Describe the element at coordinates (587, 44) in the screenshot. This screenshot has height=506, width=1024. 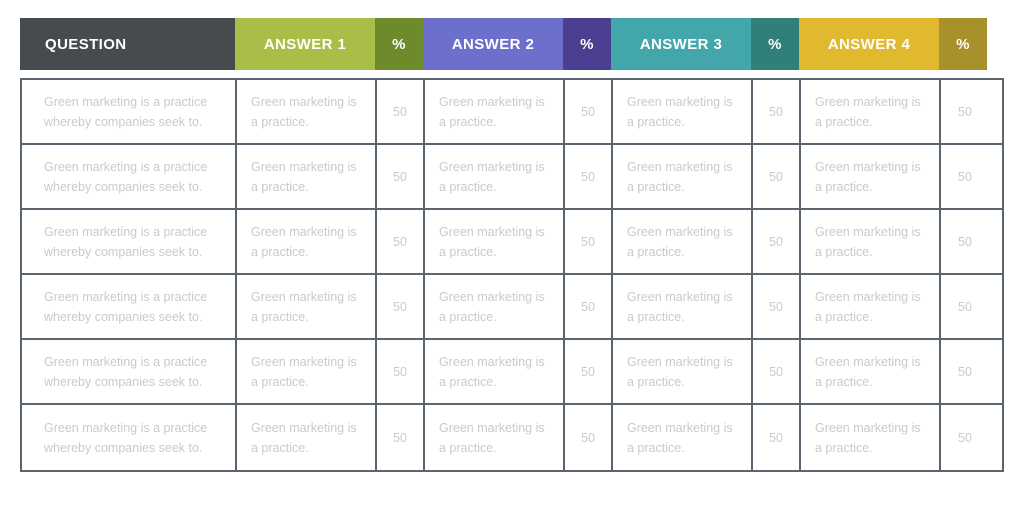
I see `column-header-pct2: %` at that location.